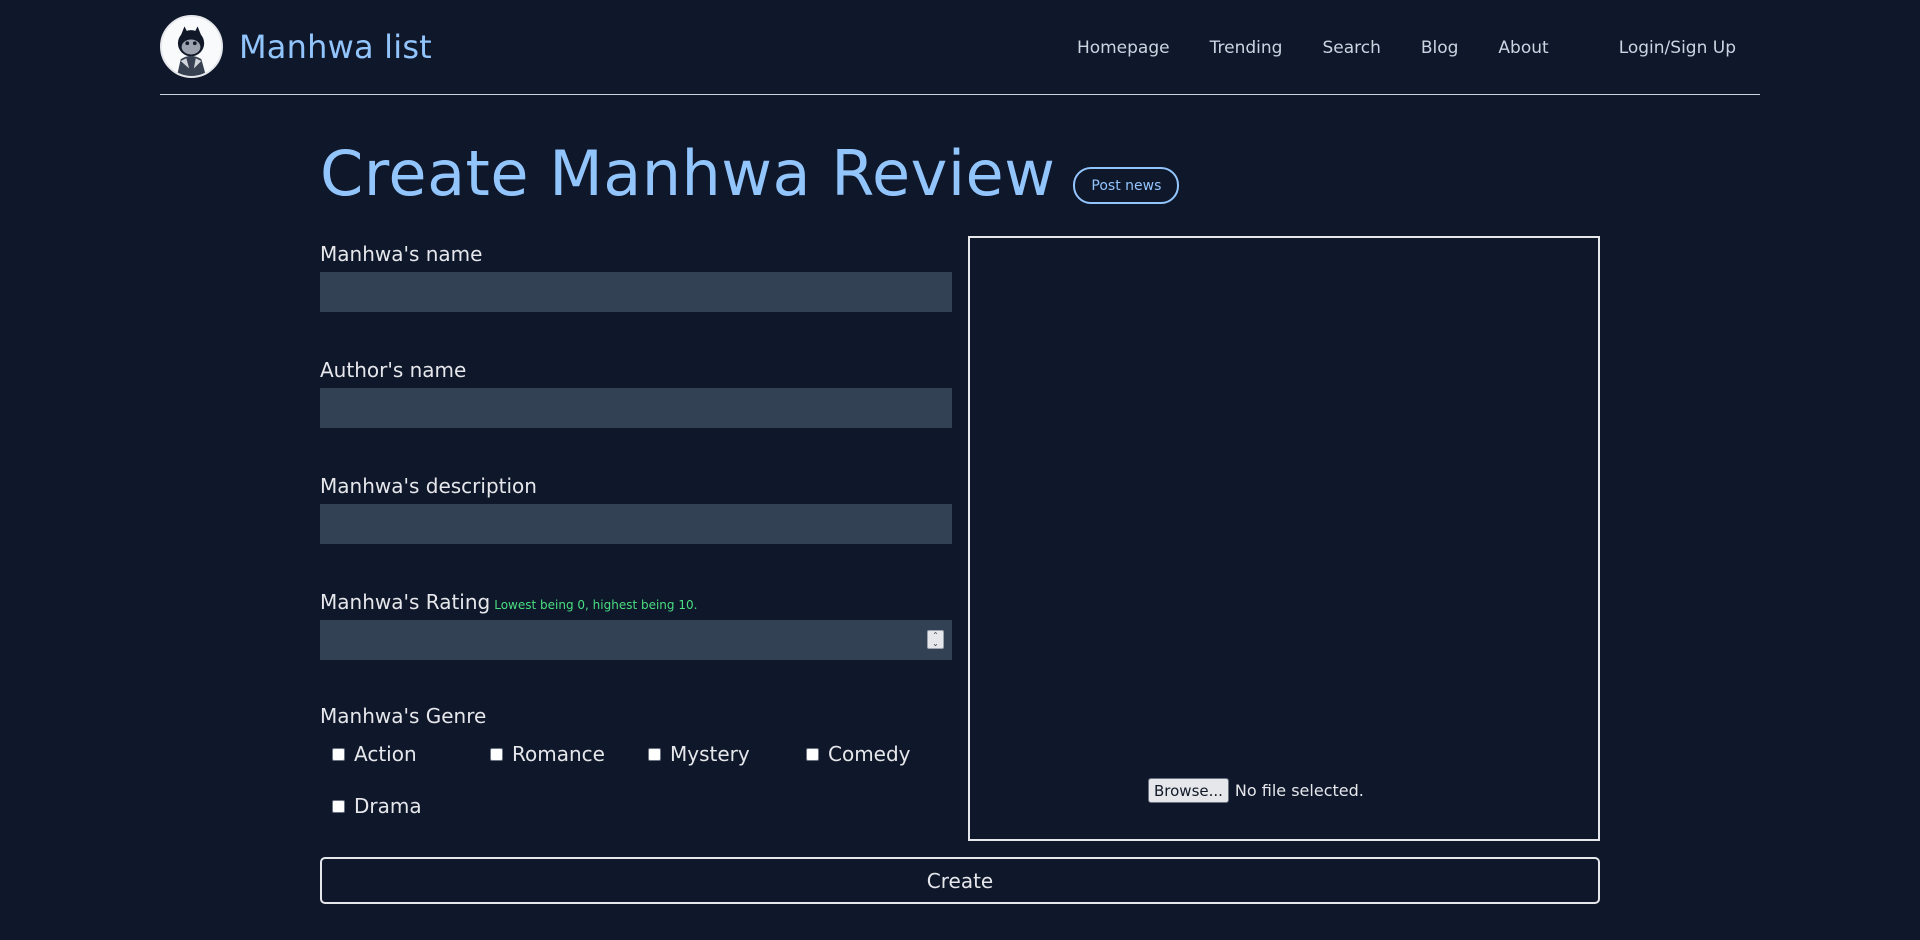  I want to click on login-signup-link: Login/Sign Up, so click(1677, 48).